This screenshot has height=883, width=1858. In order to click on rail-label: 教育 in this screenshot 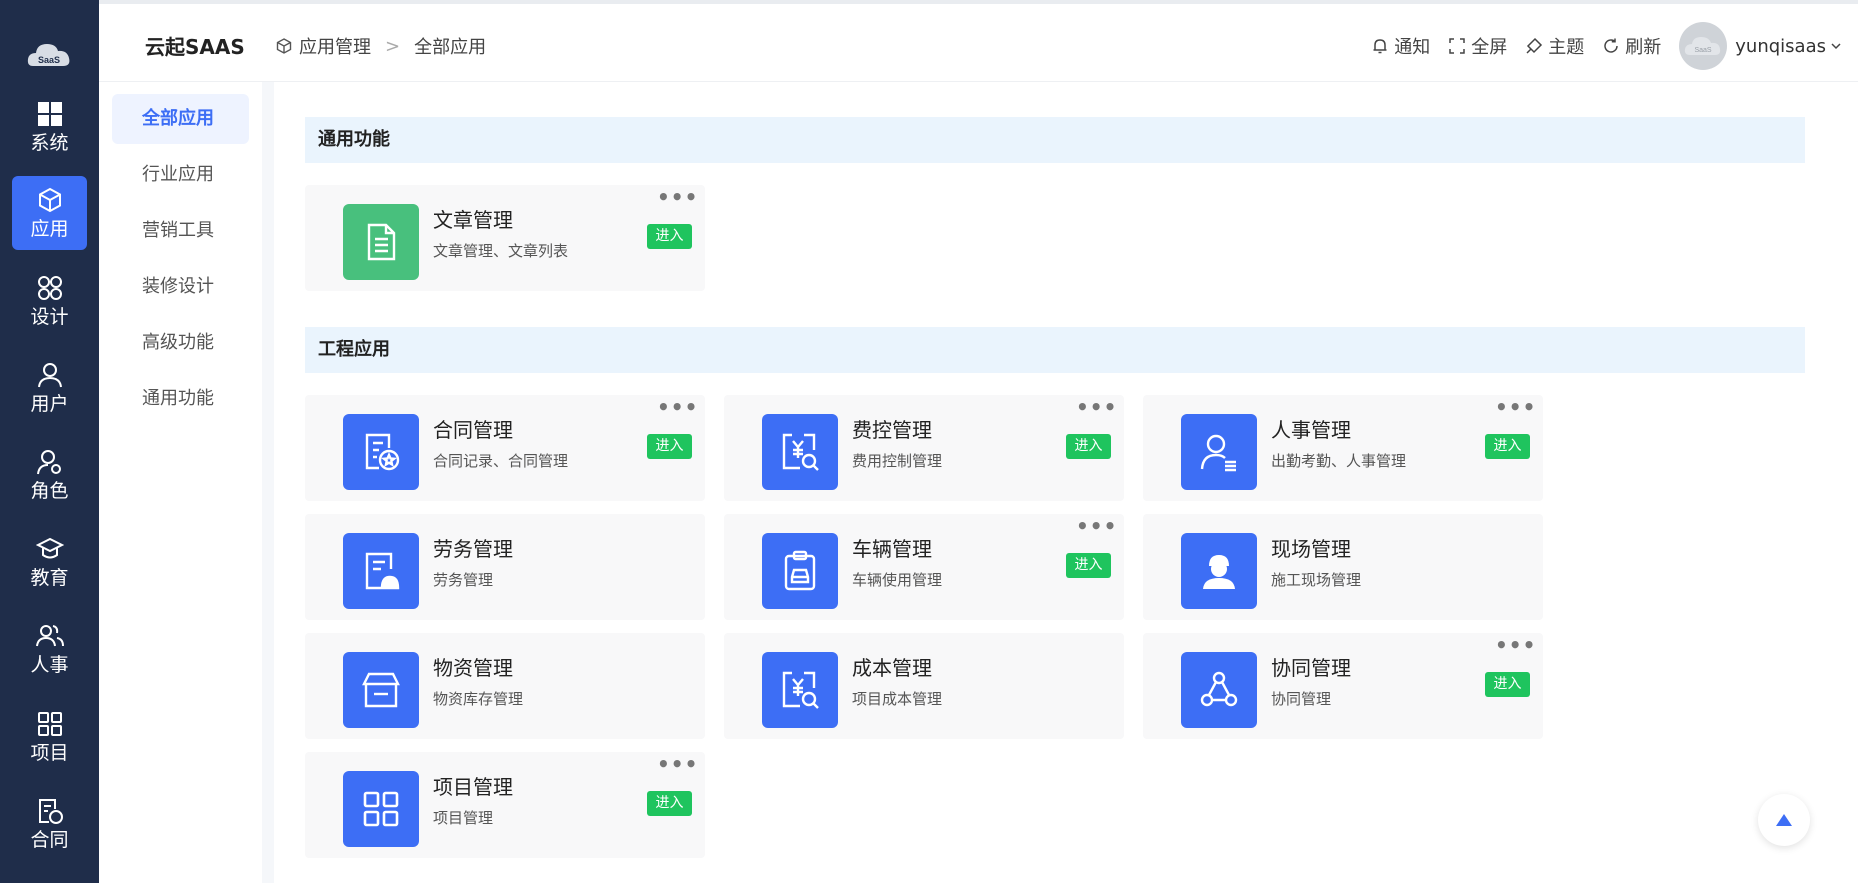, I will do `click(49, 578)`.